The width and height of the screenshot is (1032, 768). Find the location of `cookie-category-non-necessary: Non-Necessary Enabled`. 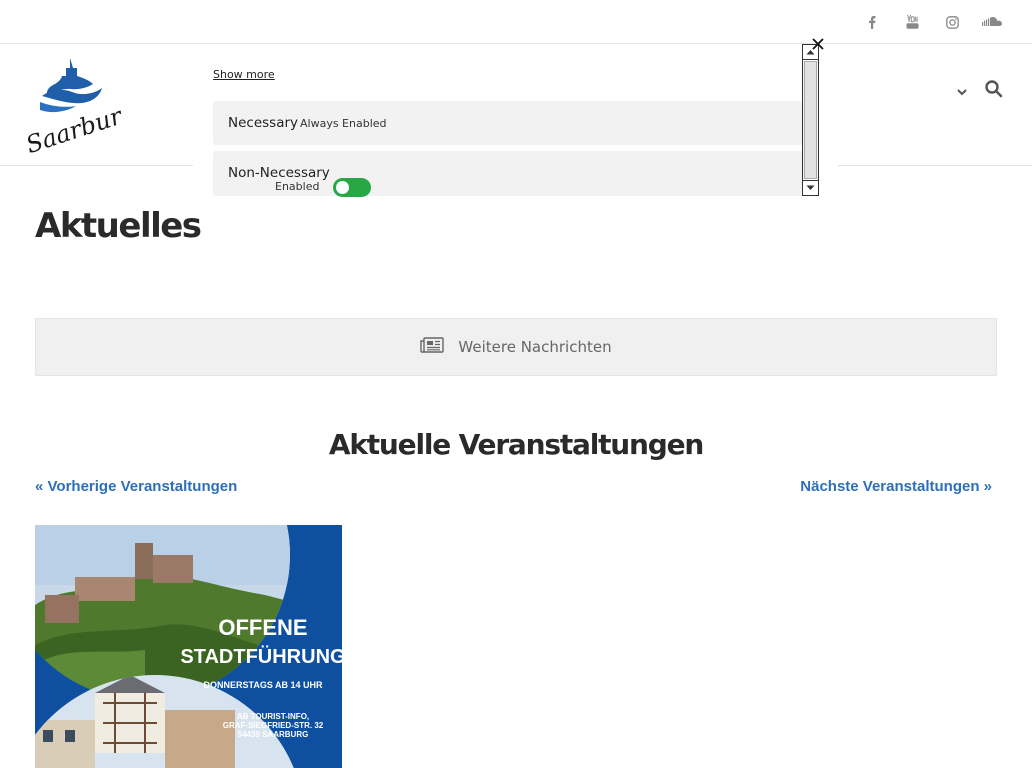

cookie-category-non-necessary: Non-Necessary Enabled is located at coordinates (508, 173).